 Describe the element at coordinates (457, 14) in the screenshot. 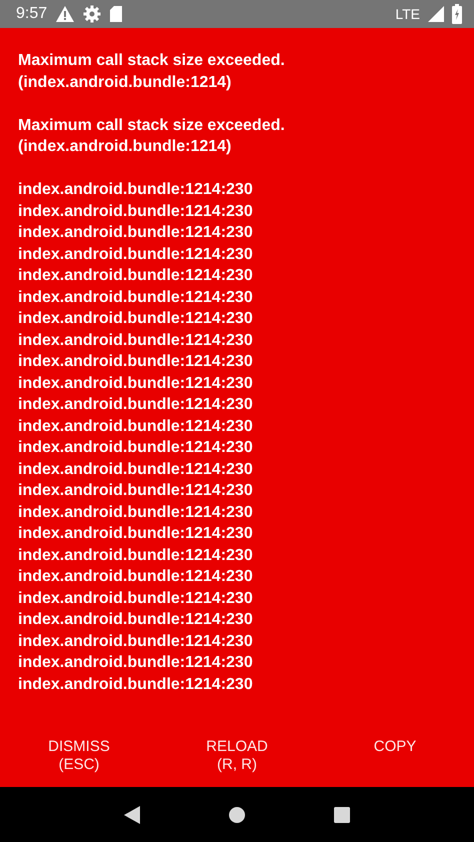

I see `battery-icon` at that location.